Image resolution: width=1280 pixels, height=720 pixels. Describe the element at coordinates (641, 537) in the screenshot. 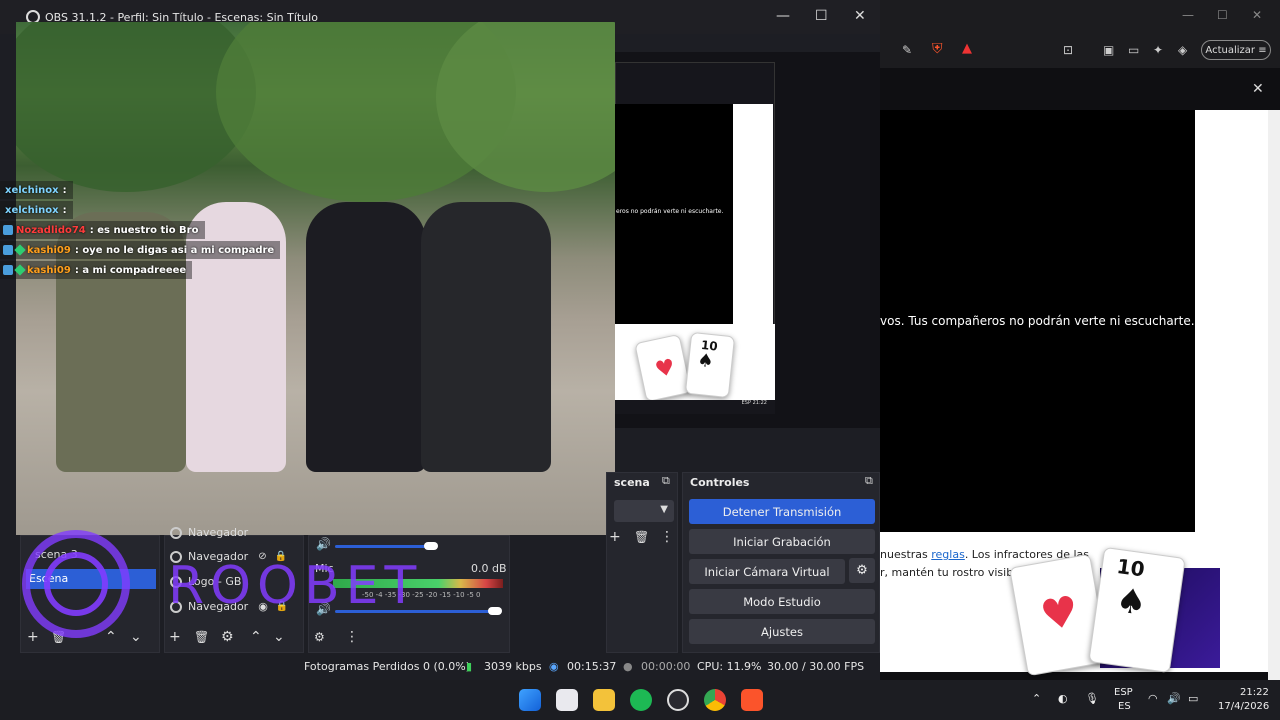

I see `delete-transition-icon: 🗑` at that location.